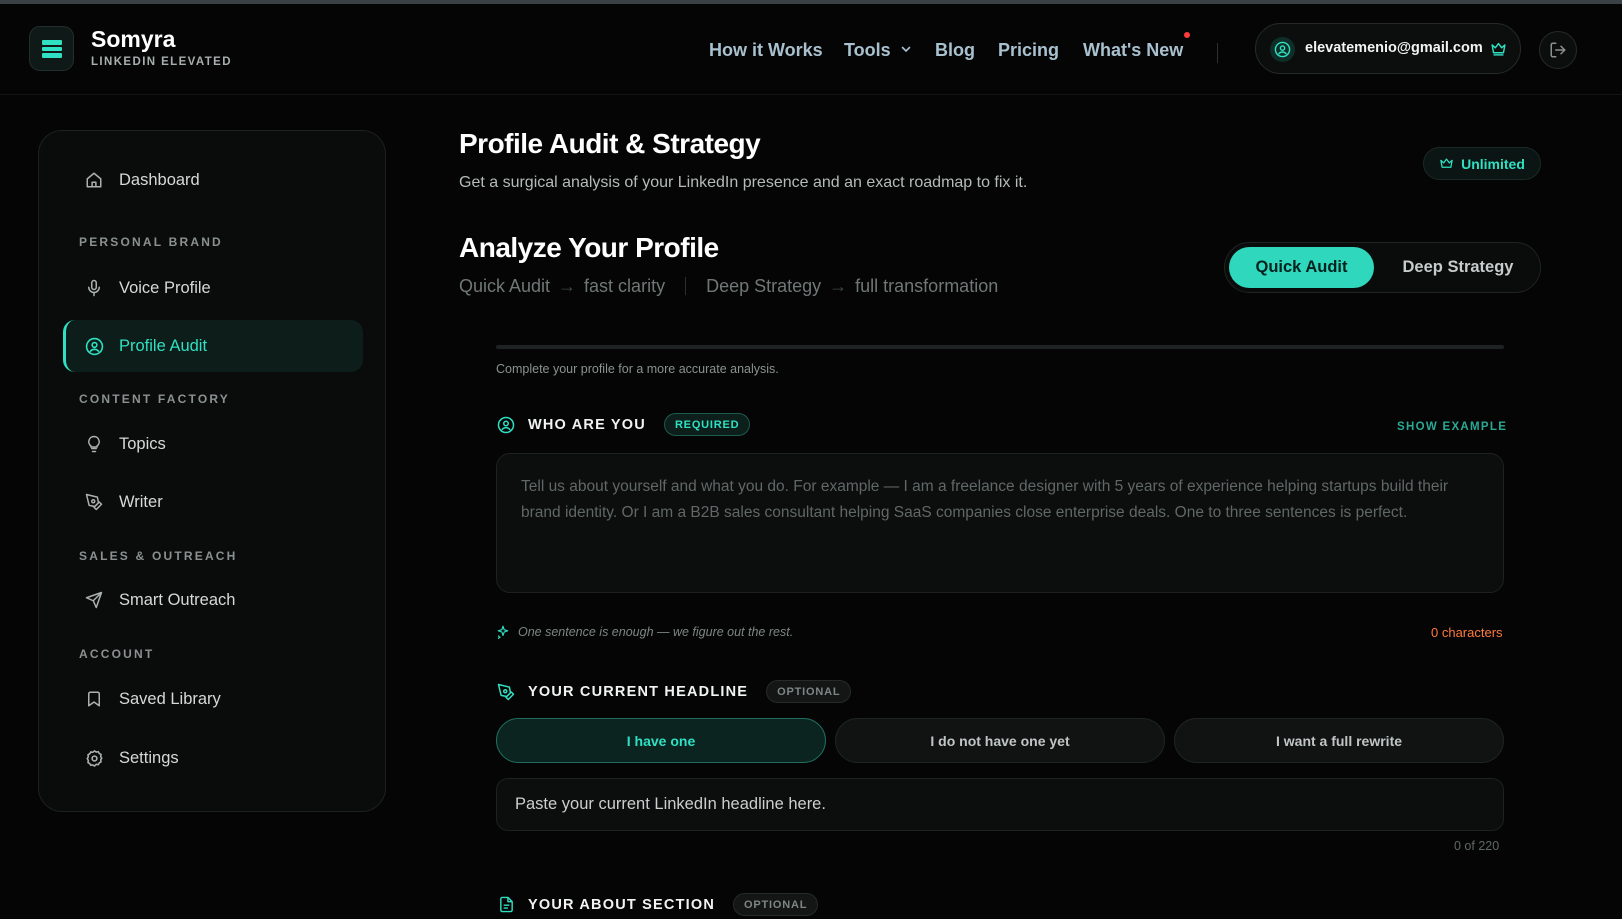 The image size is (1622, 919). Describe the element at coordinates (213, 180) in the screenshot. I see `sidebar-item-dashboard: Dashboard` at that location.